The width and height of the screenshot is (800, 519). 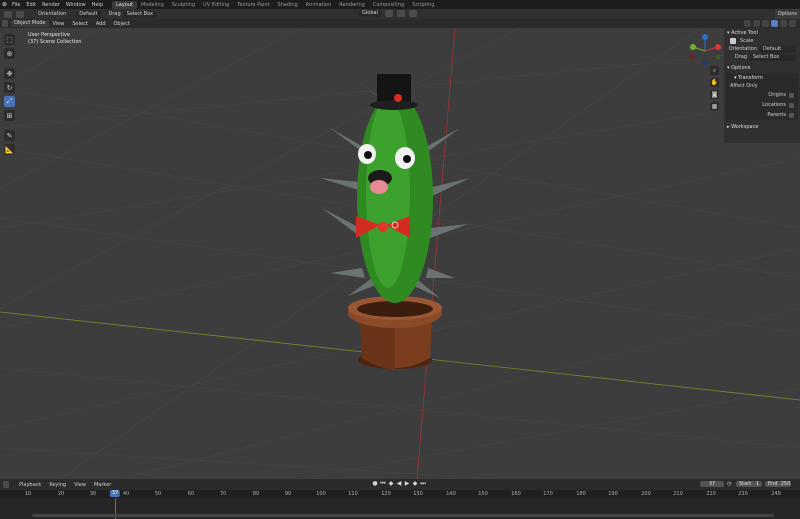 What do you see at coordinates (791, 115) in the screenshot?
I see `parents-checkbox` at bounding box center [791, 115].